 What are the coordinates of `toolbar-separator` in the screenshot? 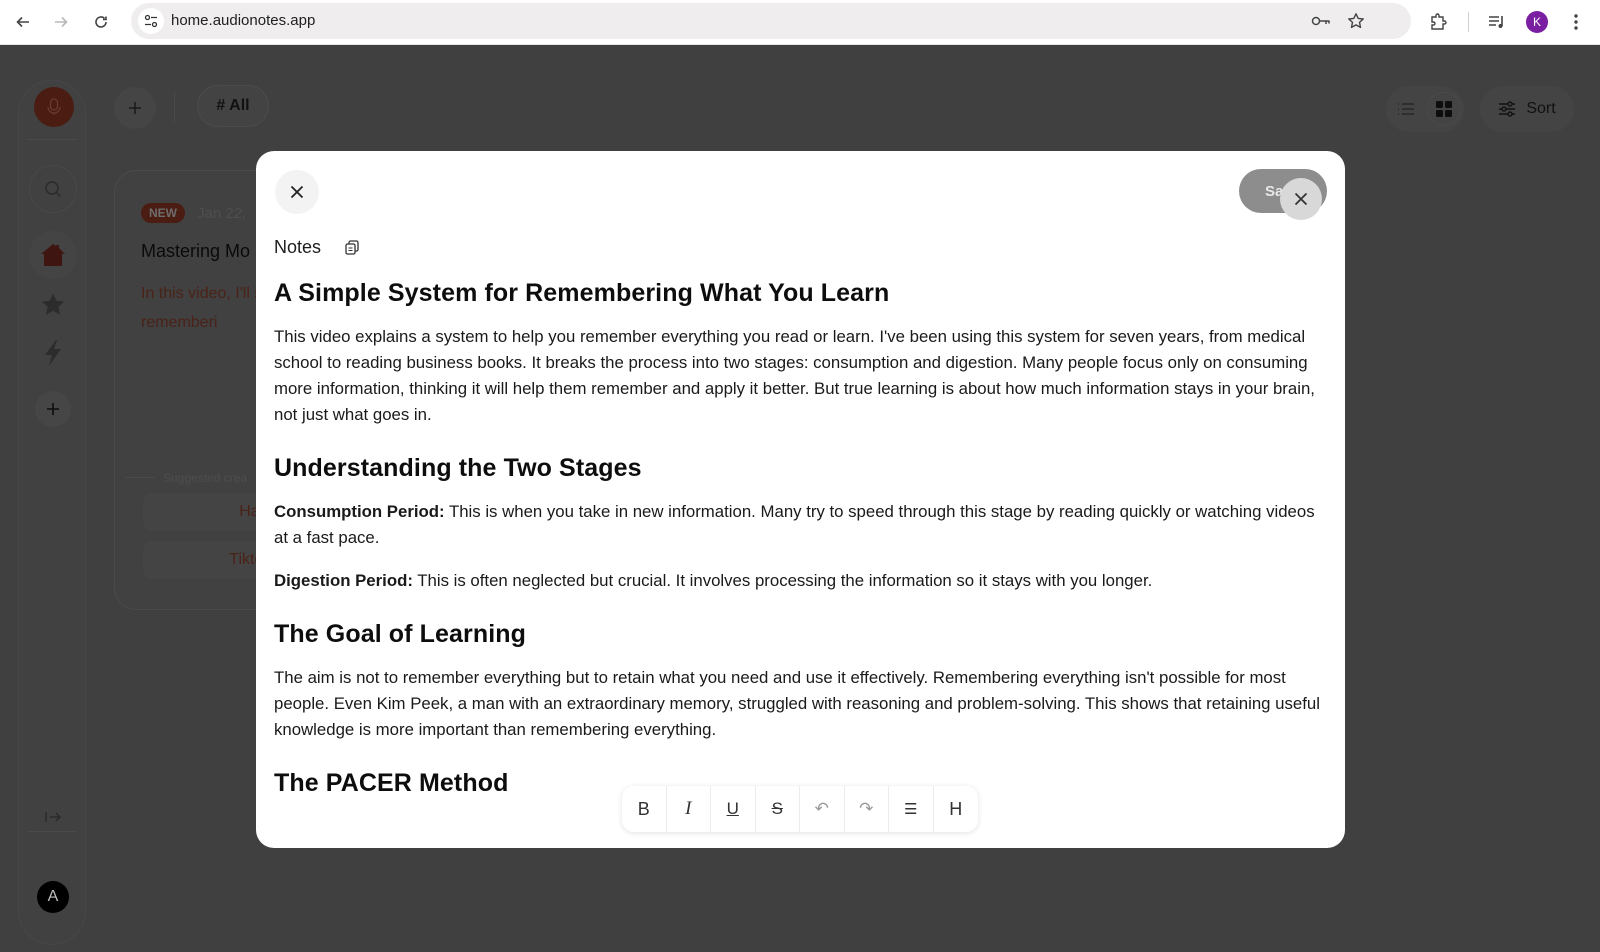 It's located at (1468, 22).